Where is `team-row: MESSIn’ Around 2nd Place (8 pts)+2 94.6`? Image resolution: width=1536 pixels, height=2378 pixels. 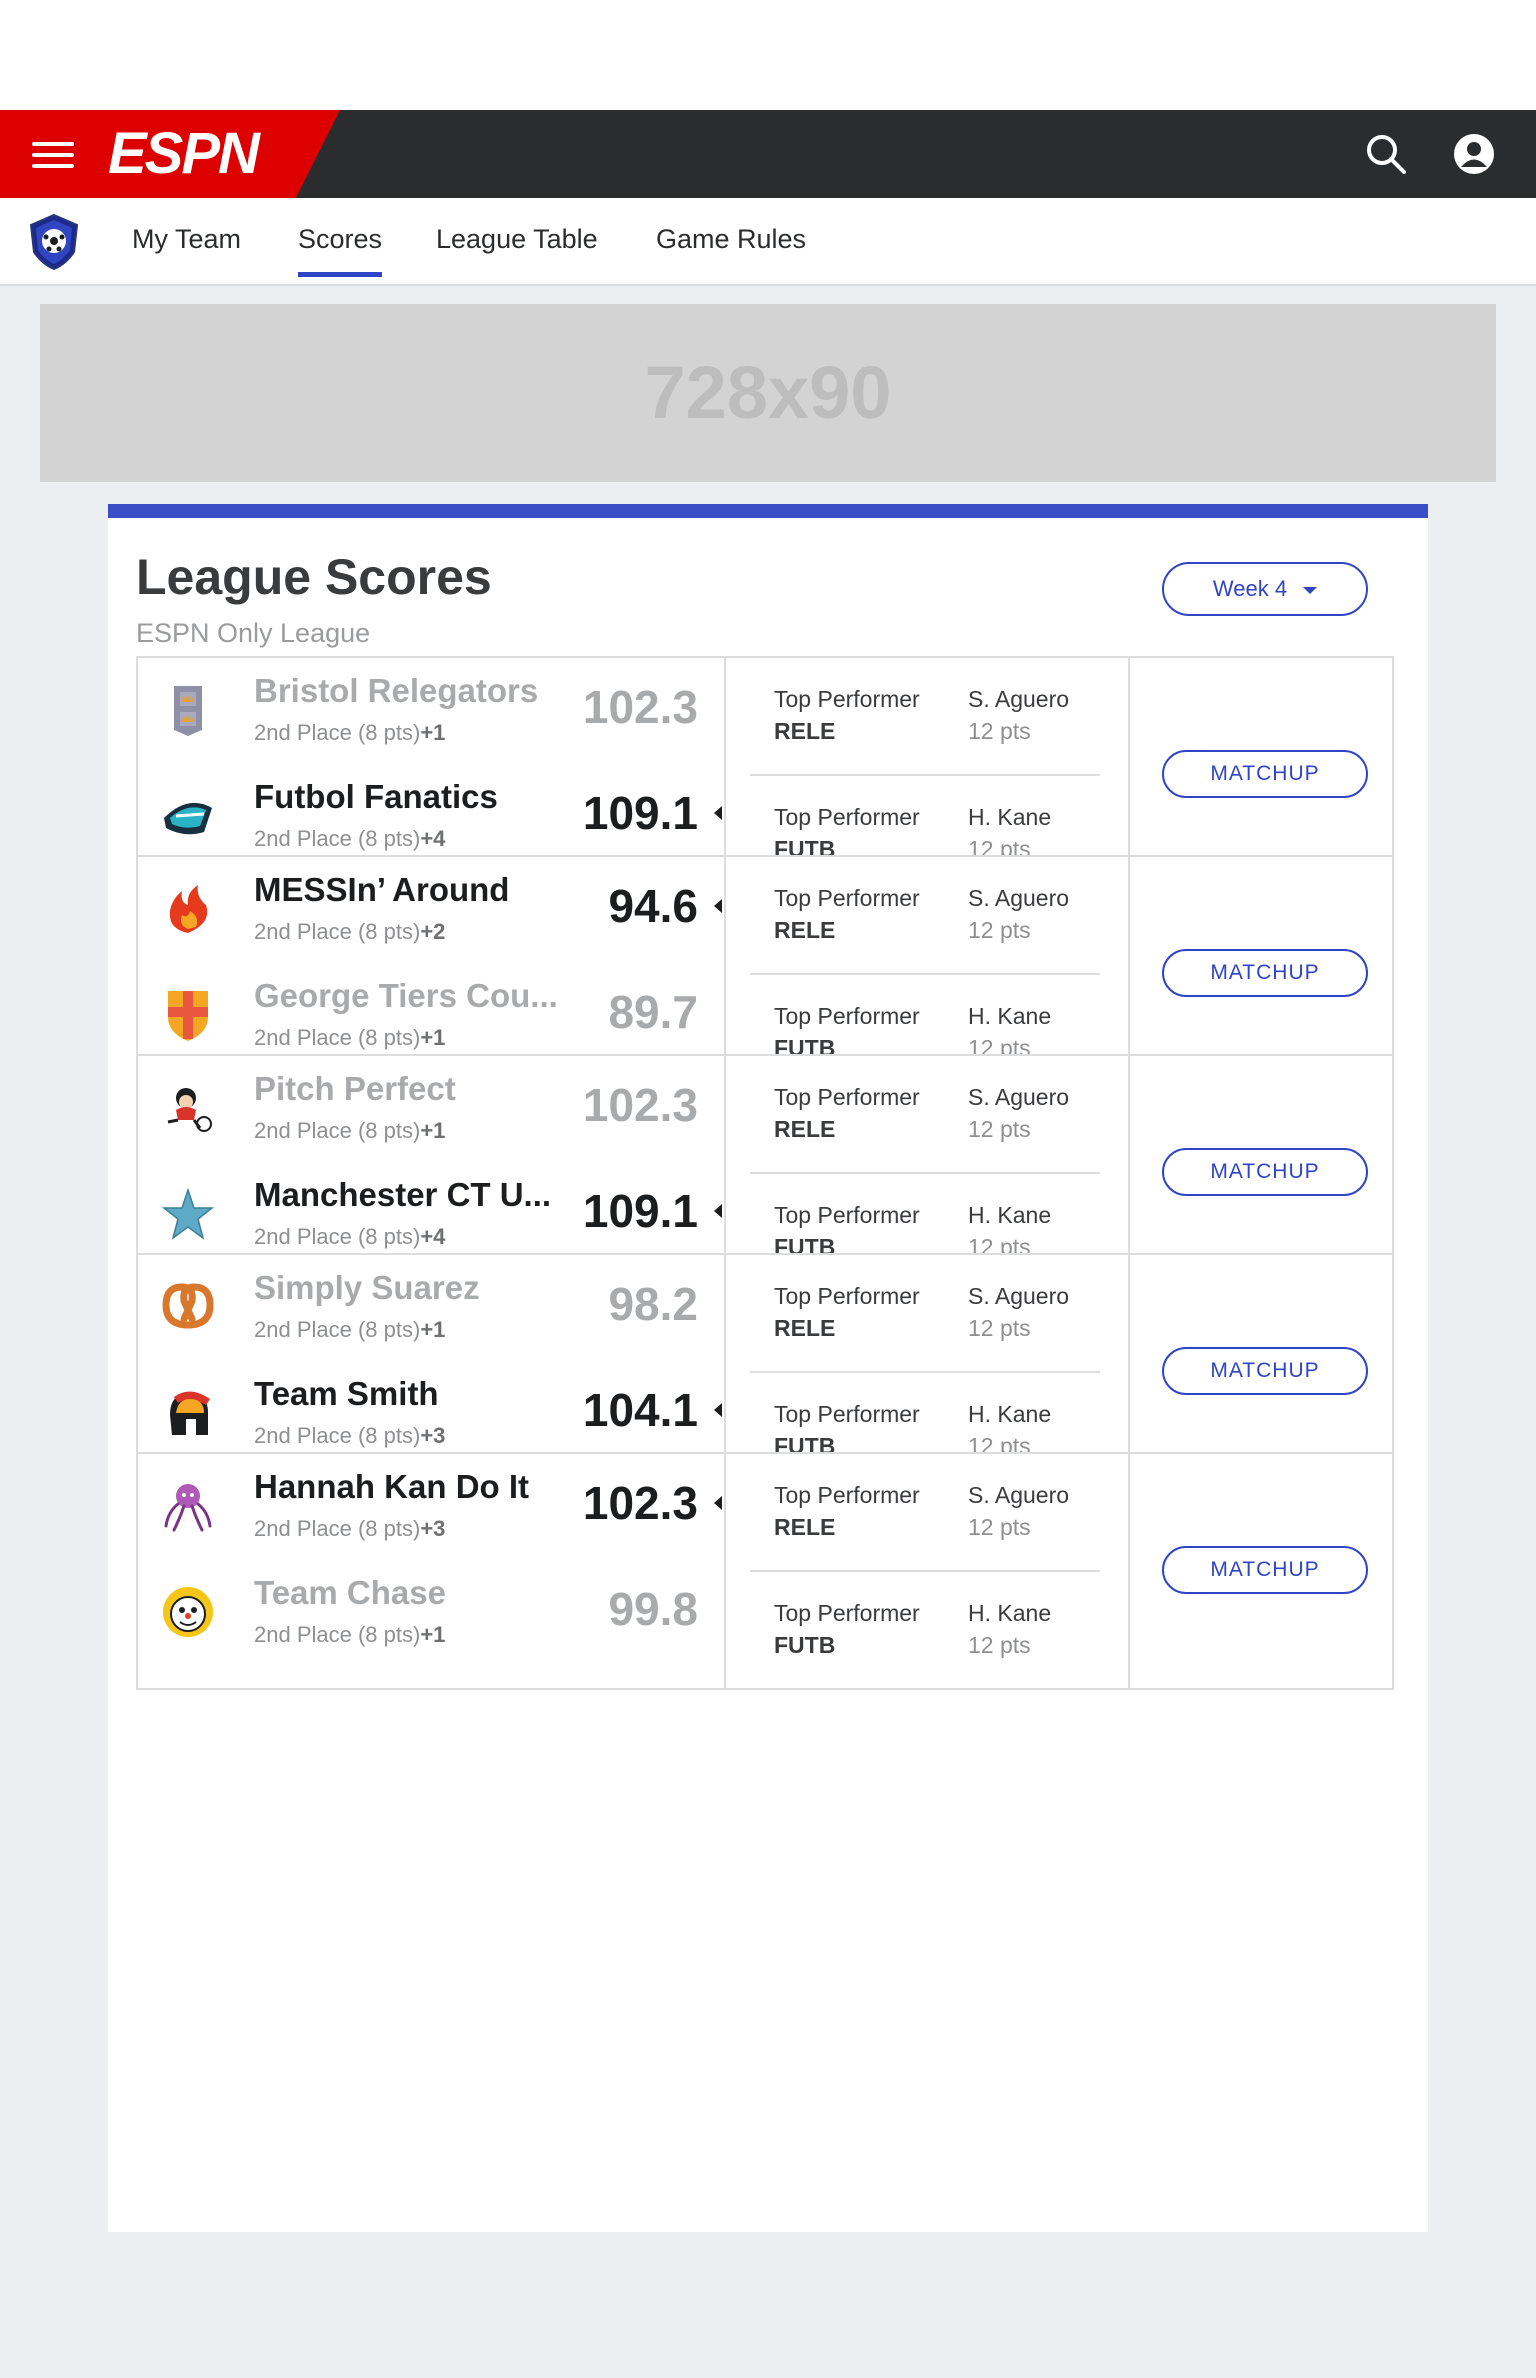 team-row: MESSIn’ Around 2nd Place (8 pts)+2 94.6 is located at coordinates (431, 907).